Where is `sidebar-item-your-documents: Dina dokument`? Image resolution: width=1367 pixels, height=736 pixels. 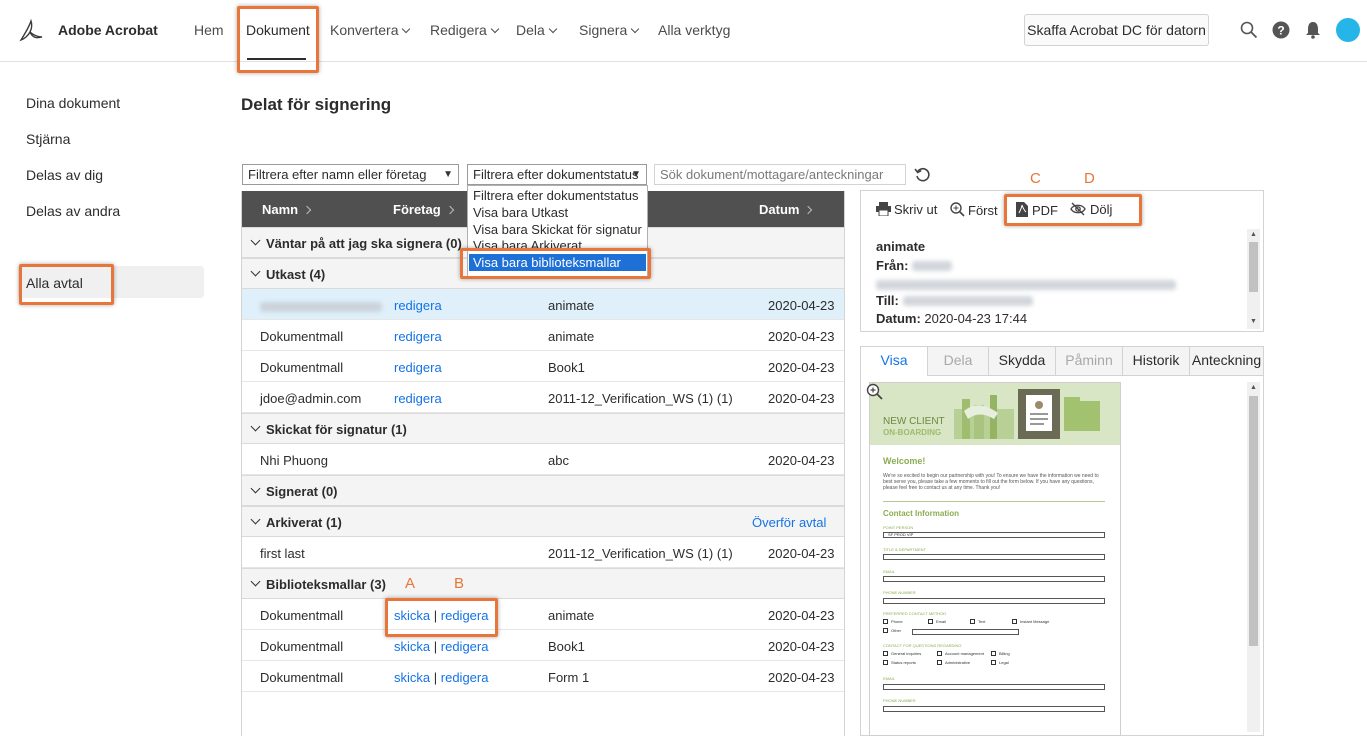
sidebar-item-your-documents: Dina dokument is located at coordinates (73, 103).